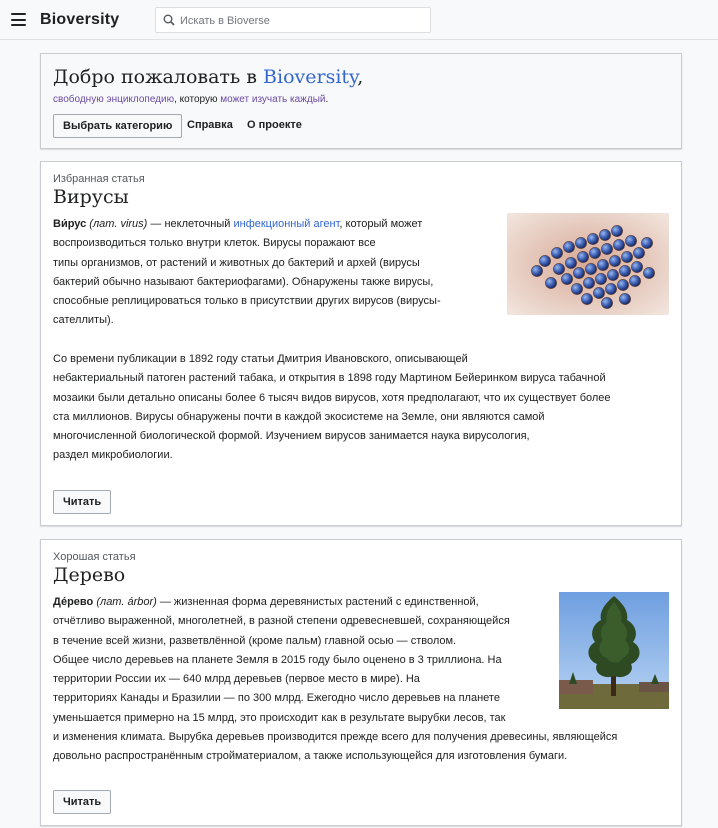 Image resolution: width=718 pixels, height=828 pixels. What do you see at coordinates (79, 20) in the screenshot?
I see `site-logo: Bioversity` at bounding box center [79, 20].